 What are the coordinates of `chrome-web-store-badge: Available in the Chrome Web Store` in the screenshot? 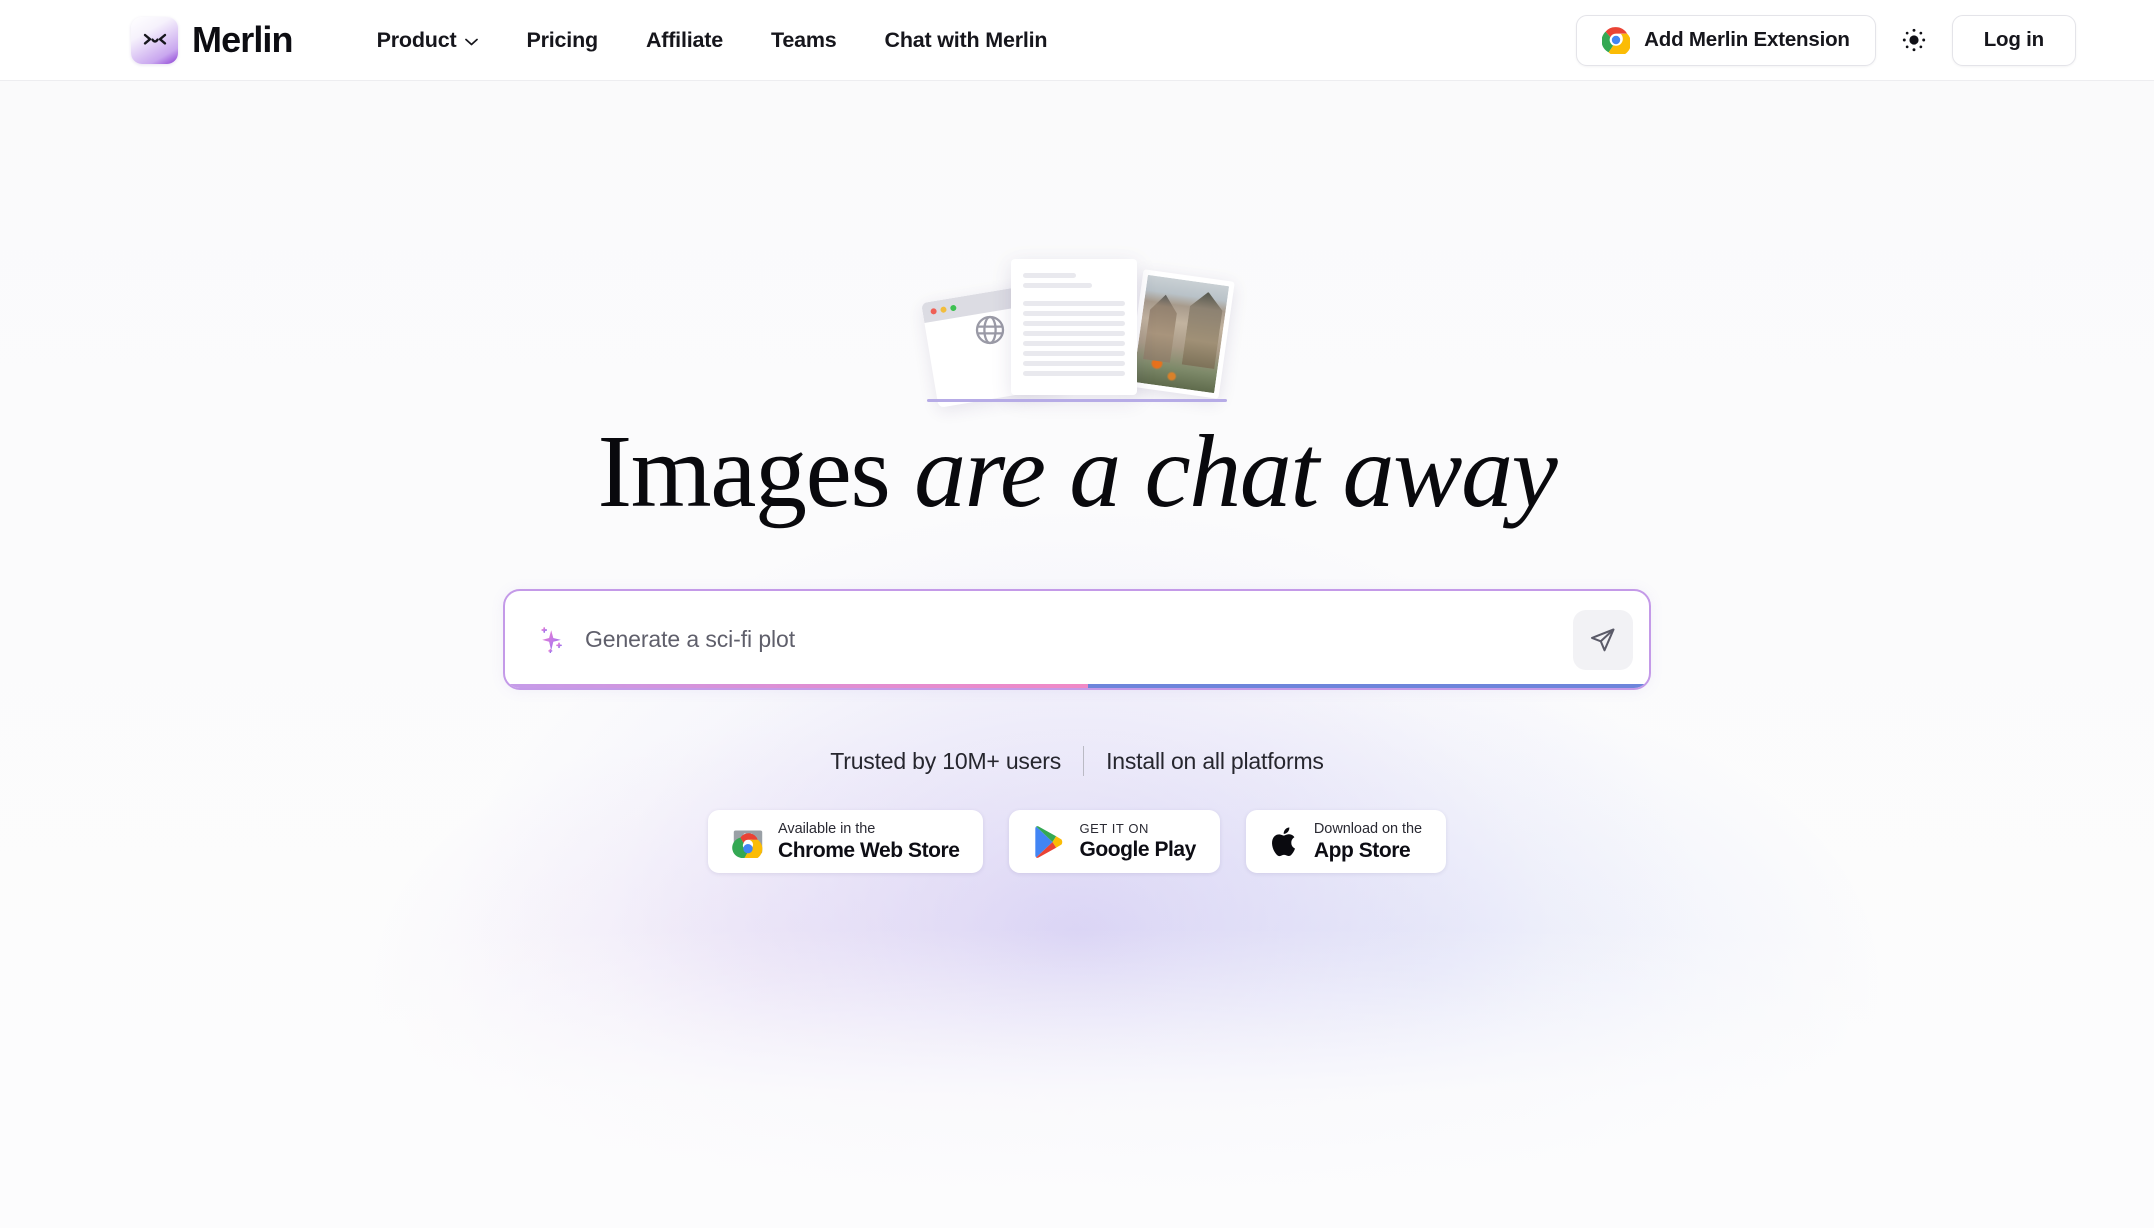 It's located at (846, 842).